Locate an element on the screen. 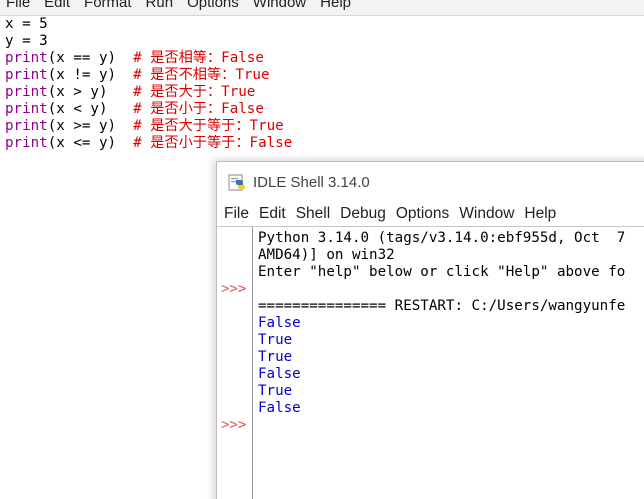 The width and height of the screenshot is (644, 499). code-token-plain: (x <= y) is located at coordinates (90, 143).